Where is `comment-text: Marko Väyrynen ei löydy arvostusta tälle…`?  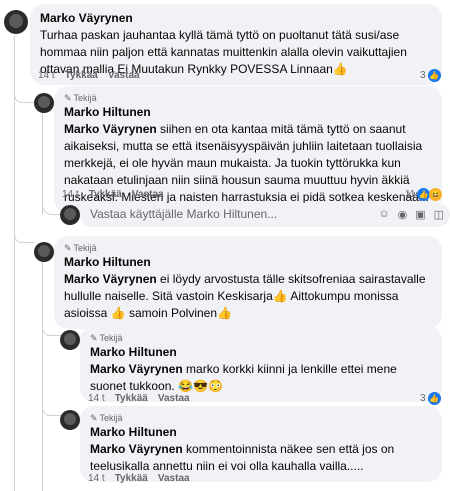 comment-text: Marko Väyrynen ei löydy arvostusta tälle… is located at coordinates (246, 296).